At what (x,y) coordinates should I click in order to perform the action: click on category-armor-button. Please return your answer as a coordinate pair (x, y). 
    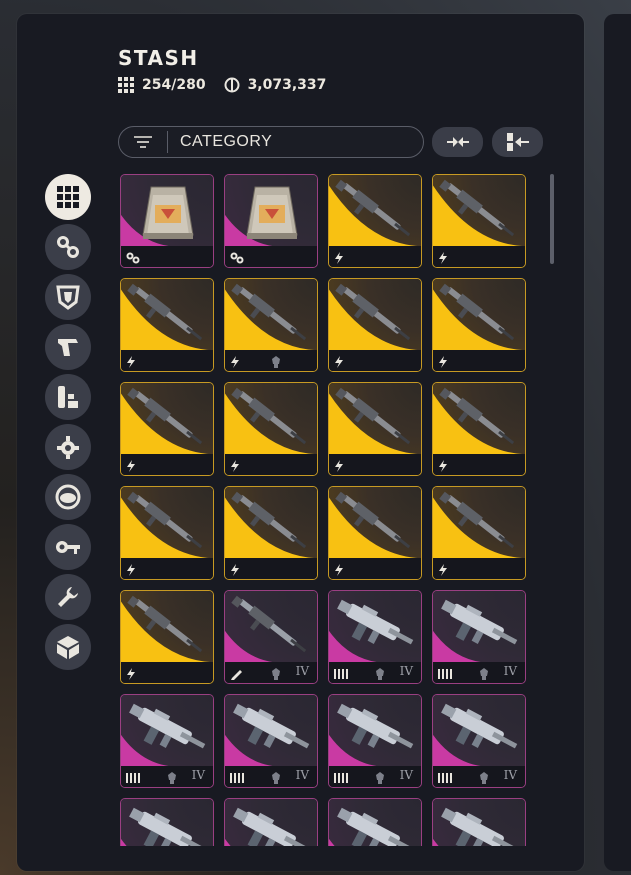
    Looking at the image, I should click on (68, 297).